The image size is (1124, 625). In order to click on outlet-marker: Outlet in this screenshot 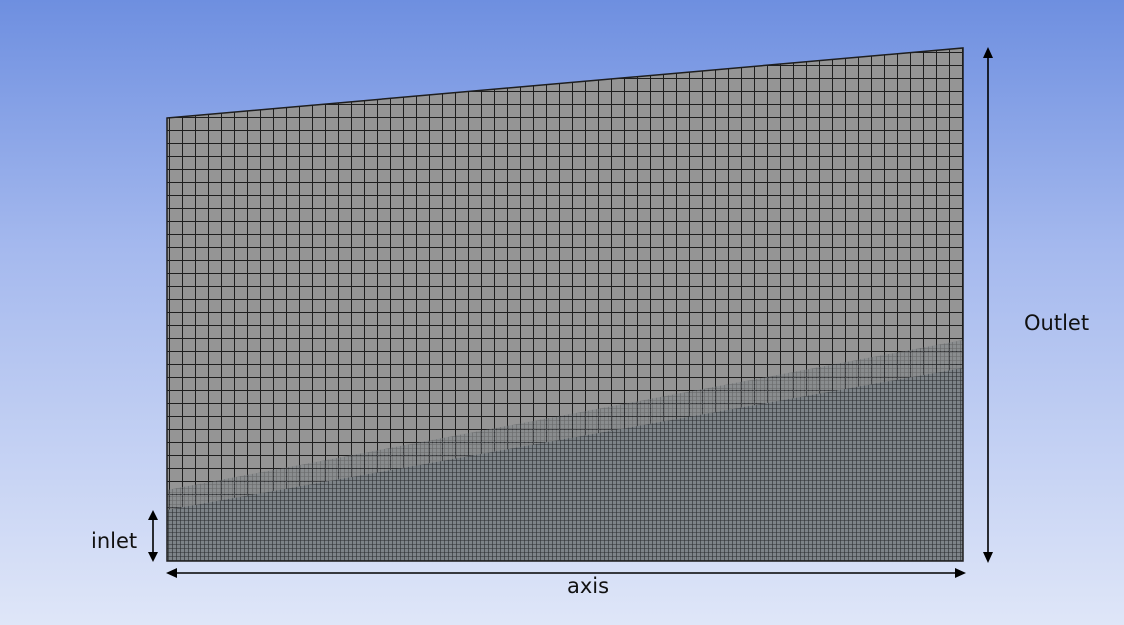, I will do `click(1036, 305)`.